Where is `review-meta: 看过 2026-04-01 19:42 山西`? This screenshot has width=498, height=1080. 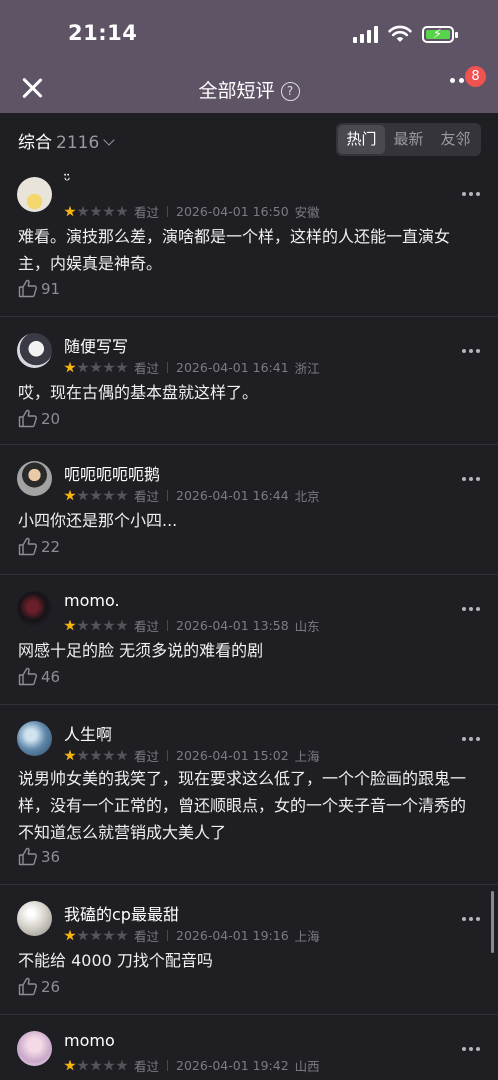
review-meta: 看过 2026-04-01 19:42 山西 is located at coordinates (192, 1065).